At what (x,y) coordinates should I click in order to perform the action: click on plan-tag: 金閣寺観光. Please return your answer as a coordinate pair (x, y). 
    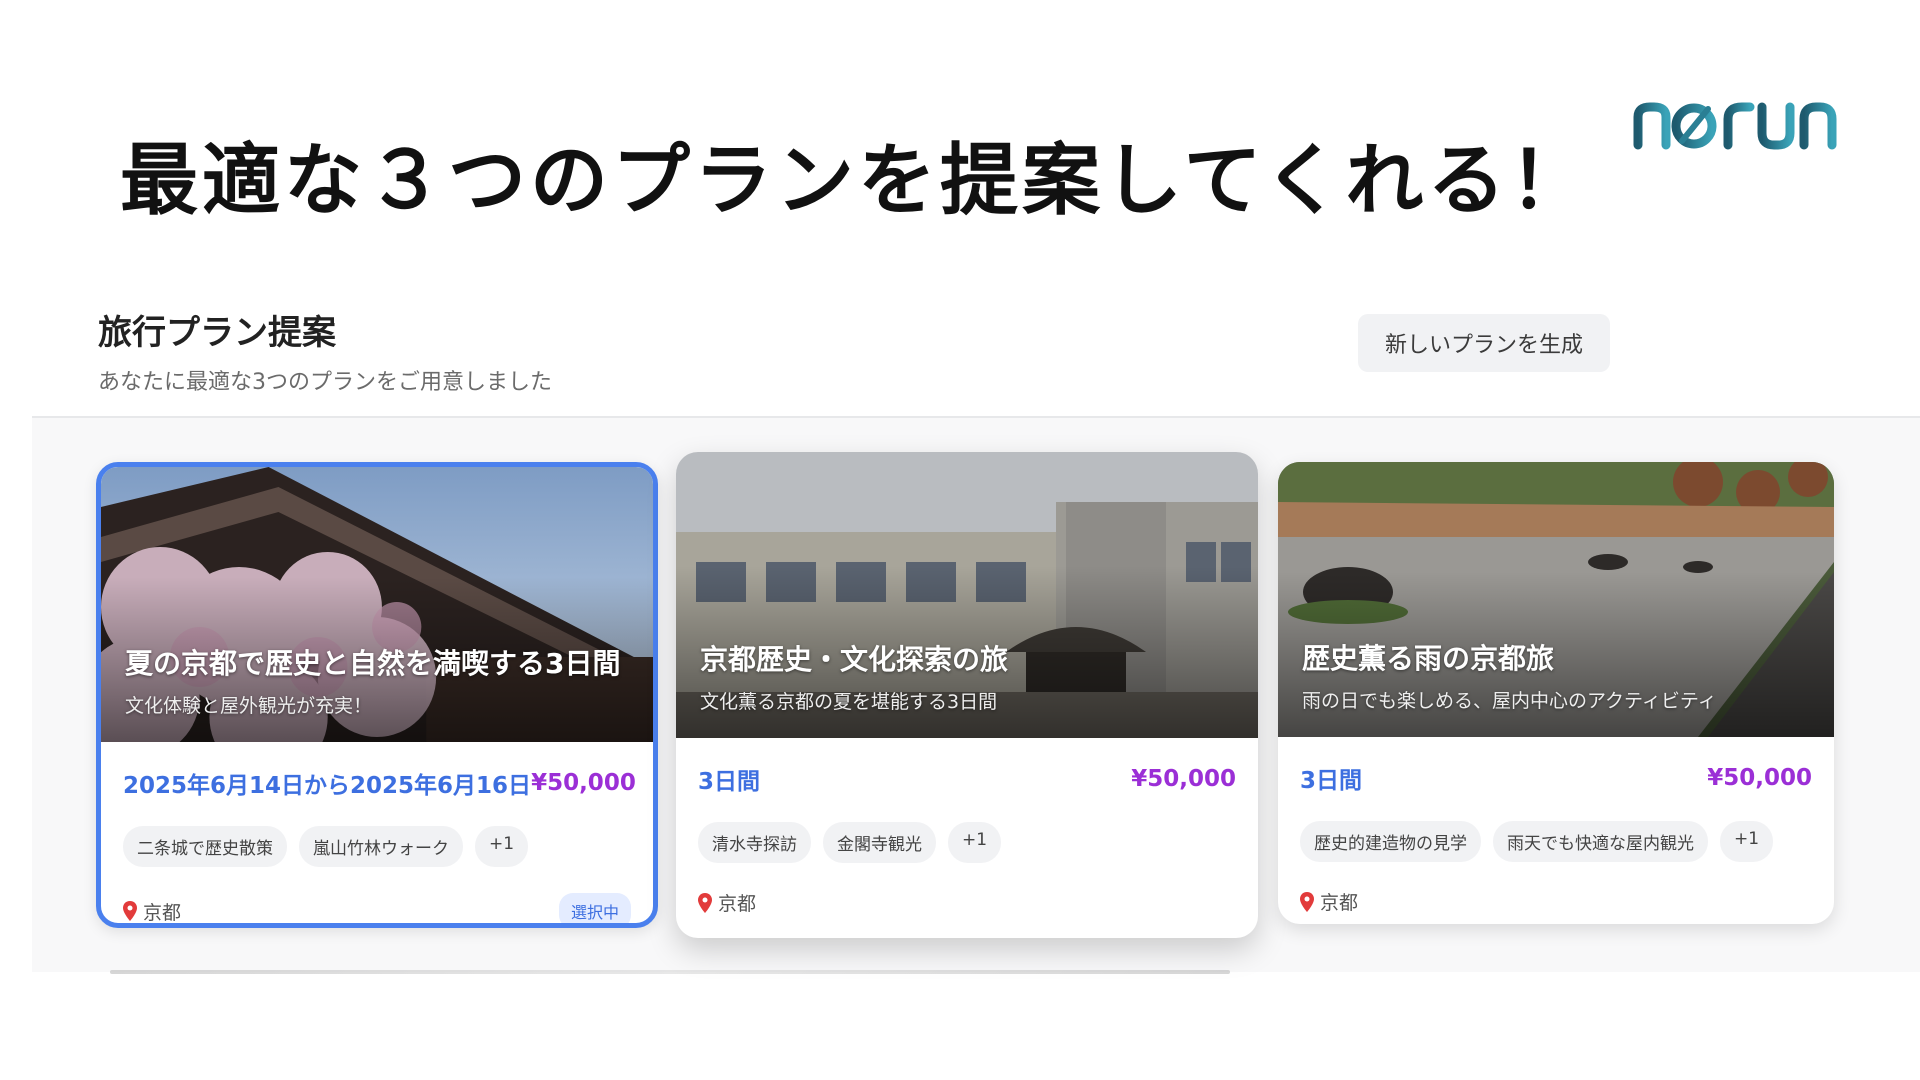
    Looking at the image, I should click on (879, 842).